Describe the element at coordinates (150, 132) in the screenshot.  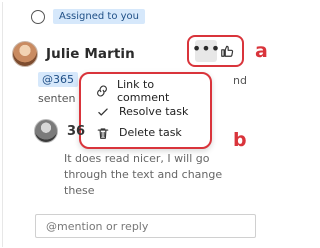
I see `menu-item-label: Delete task` at that location.